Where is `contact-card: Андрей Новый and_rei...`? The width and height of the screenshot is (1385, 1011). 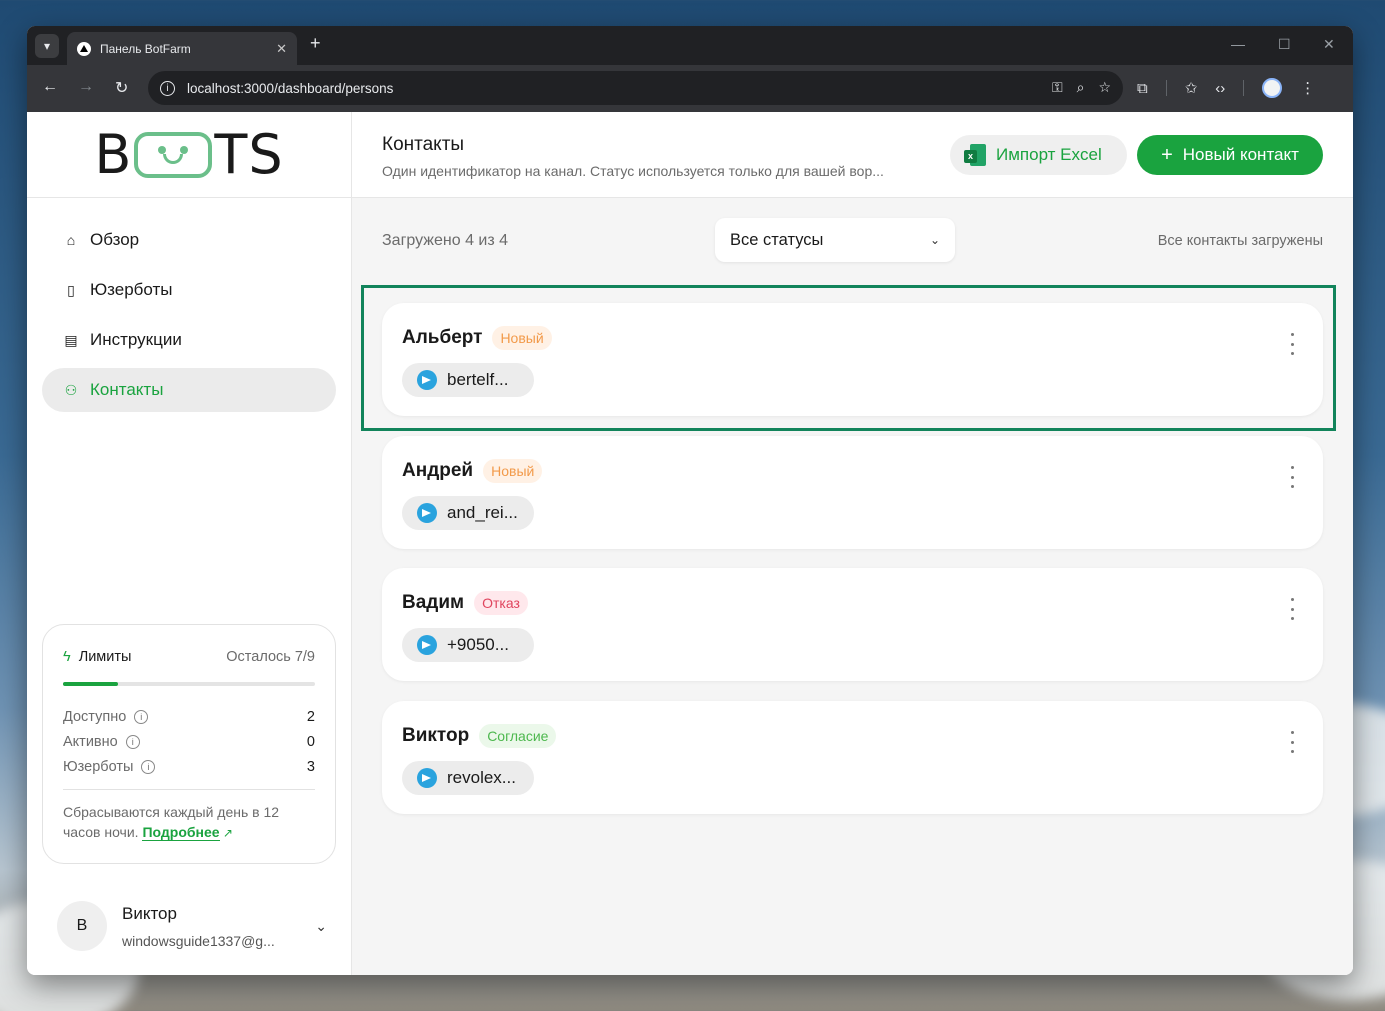
contact-card: Андрей Новый and_rei... is located at coordinates (852, 492).